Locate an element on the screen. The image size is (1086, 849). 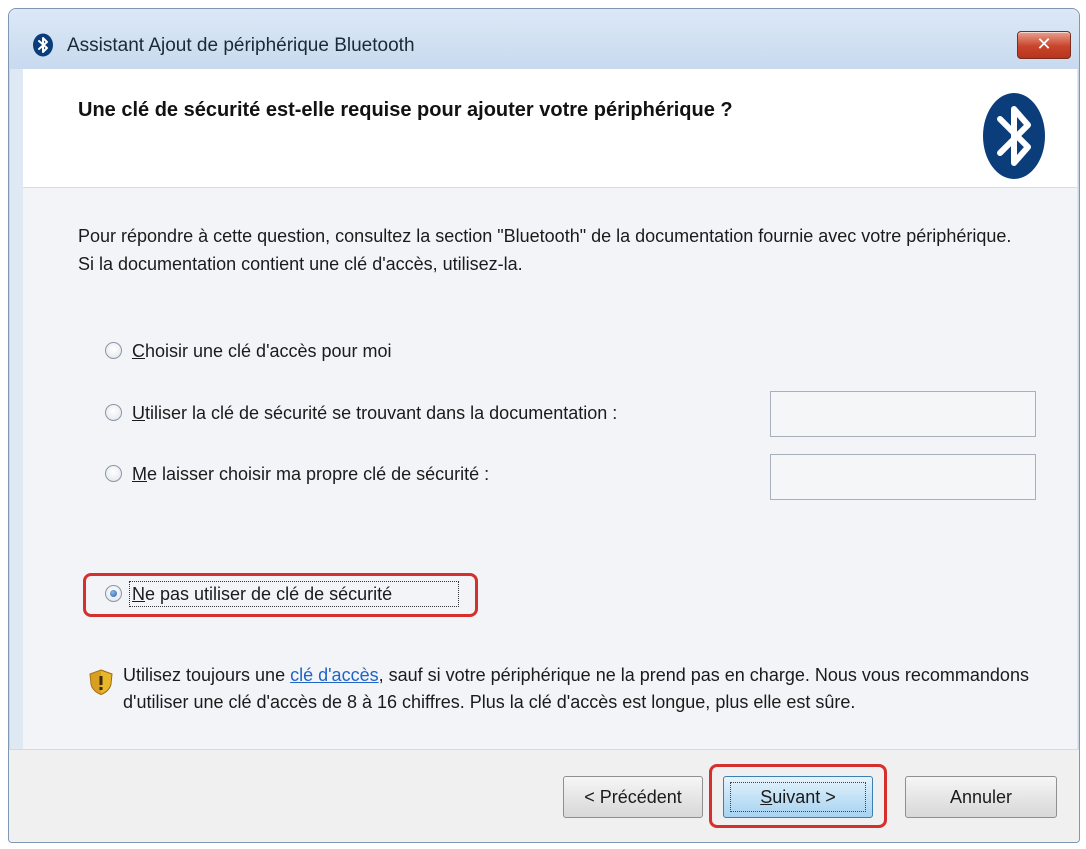
option-label: Choisir une clé d'accès pour moi is located at coordinates (262, 351).